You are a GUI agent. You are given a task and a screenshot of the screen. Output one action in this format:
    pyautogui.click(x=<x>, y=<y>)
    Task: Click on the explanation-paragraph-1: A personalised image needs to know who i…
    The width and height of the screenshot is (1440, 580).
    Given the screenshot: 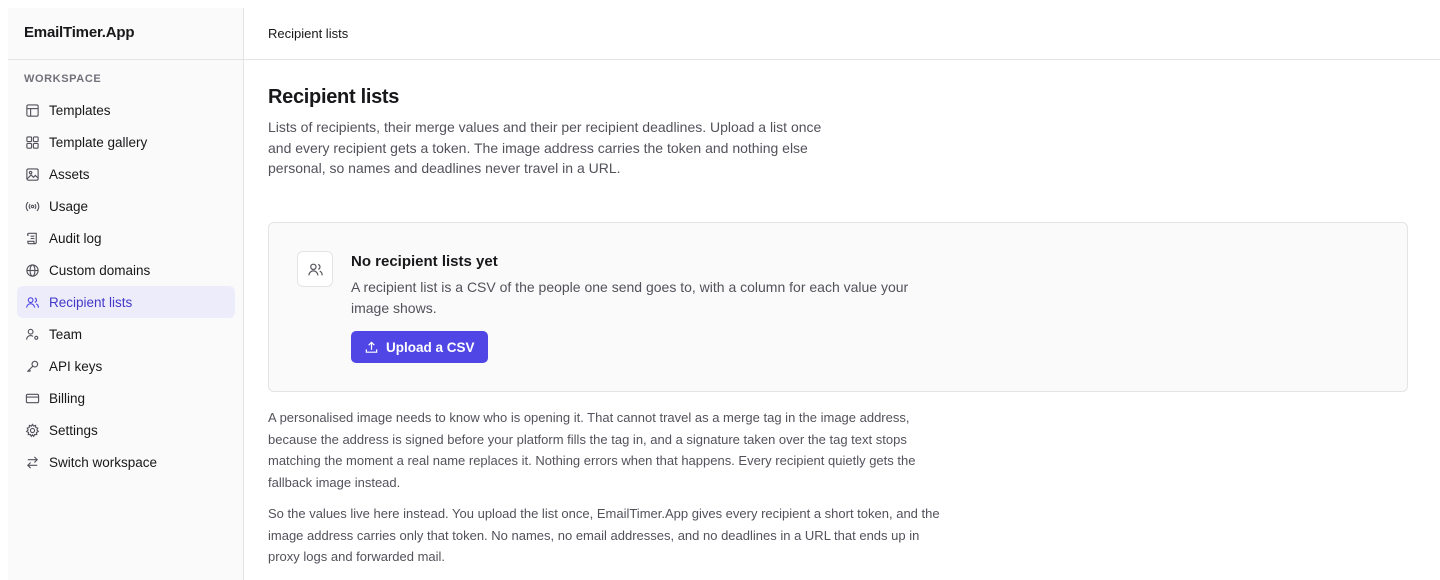 What is the action you would take?
    pyautogui.click(x=592, y=450)
    